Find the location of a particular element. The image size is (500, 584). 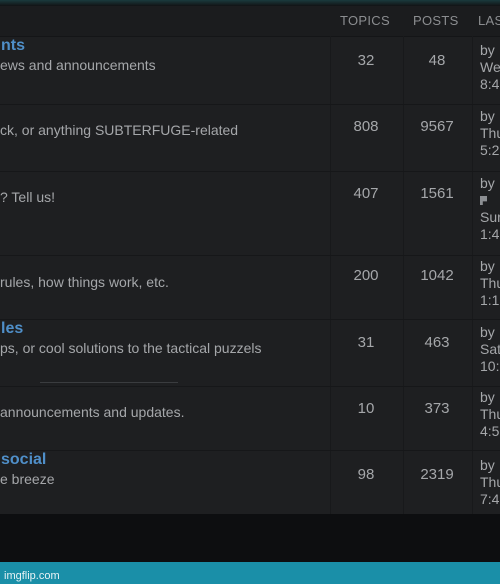

last-post-day: Sat is located at coordinates (490, 349).